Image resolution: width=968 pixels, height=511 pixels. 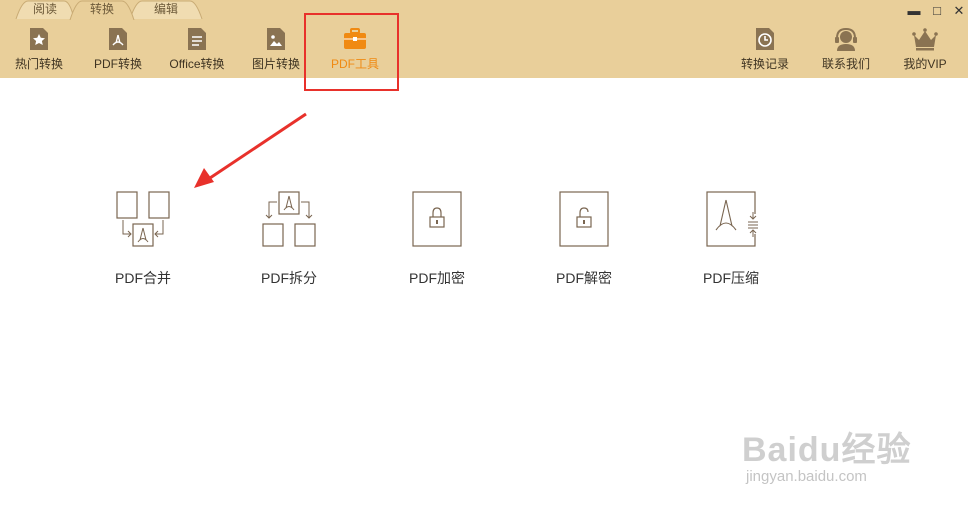 What do you see at coordinates (765, 39) in the screenshot?
I see `history-clock-icon` at bounding box center [765, 39].